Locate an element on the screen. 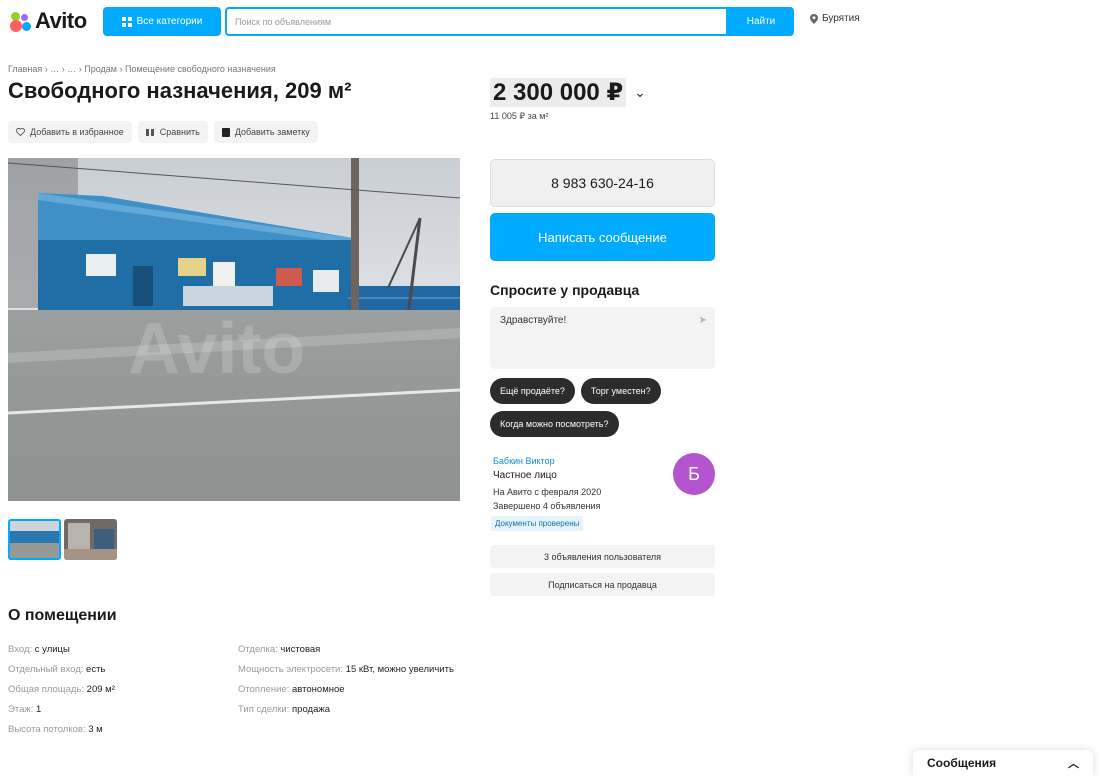  search-placeholder: Поиск по объявлениям is located at coordinates (283, 21).